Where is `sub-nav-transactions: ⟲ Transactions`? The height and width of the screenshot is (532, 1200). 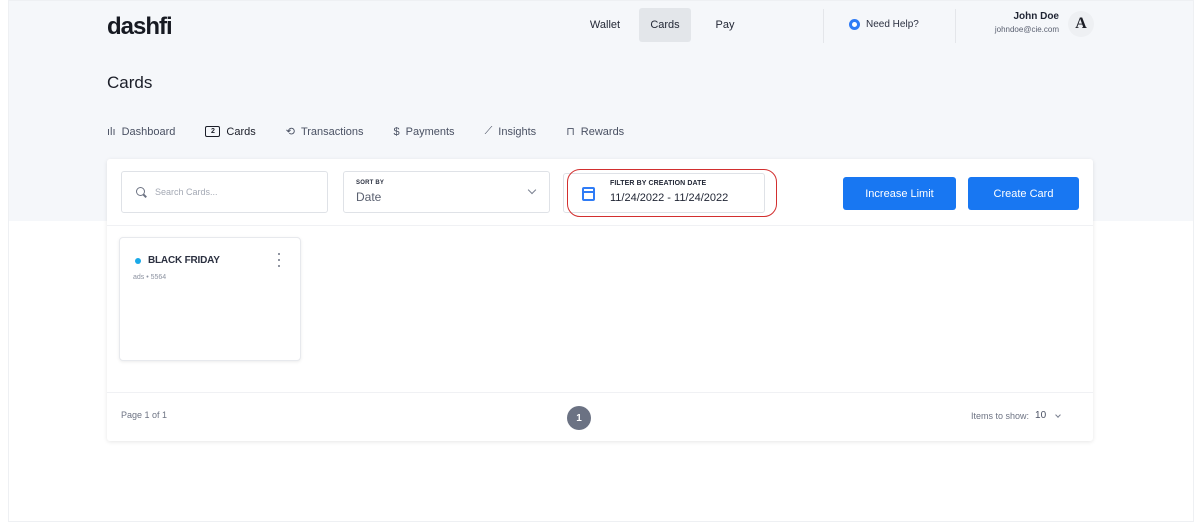 sub-nav-transactions: ⟲ Transactions is located at coordinates (324, 132).